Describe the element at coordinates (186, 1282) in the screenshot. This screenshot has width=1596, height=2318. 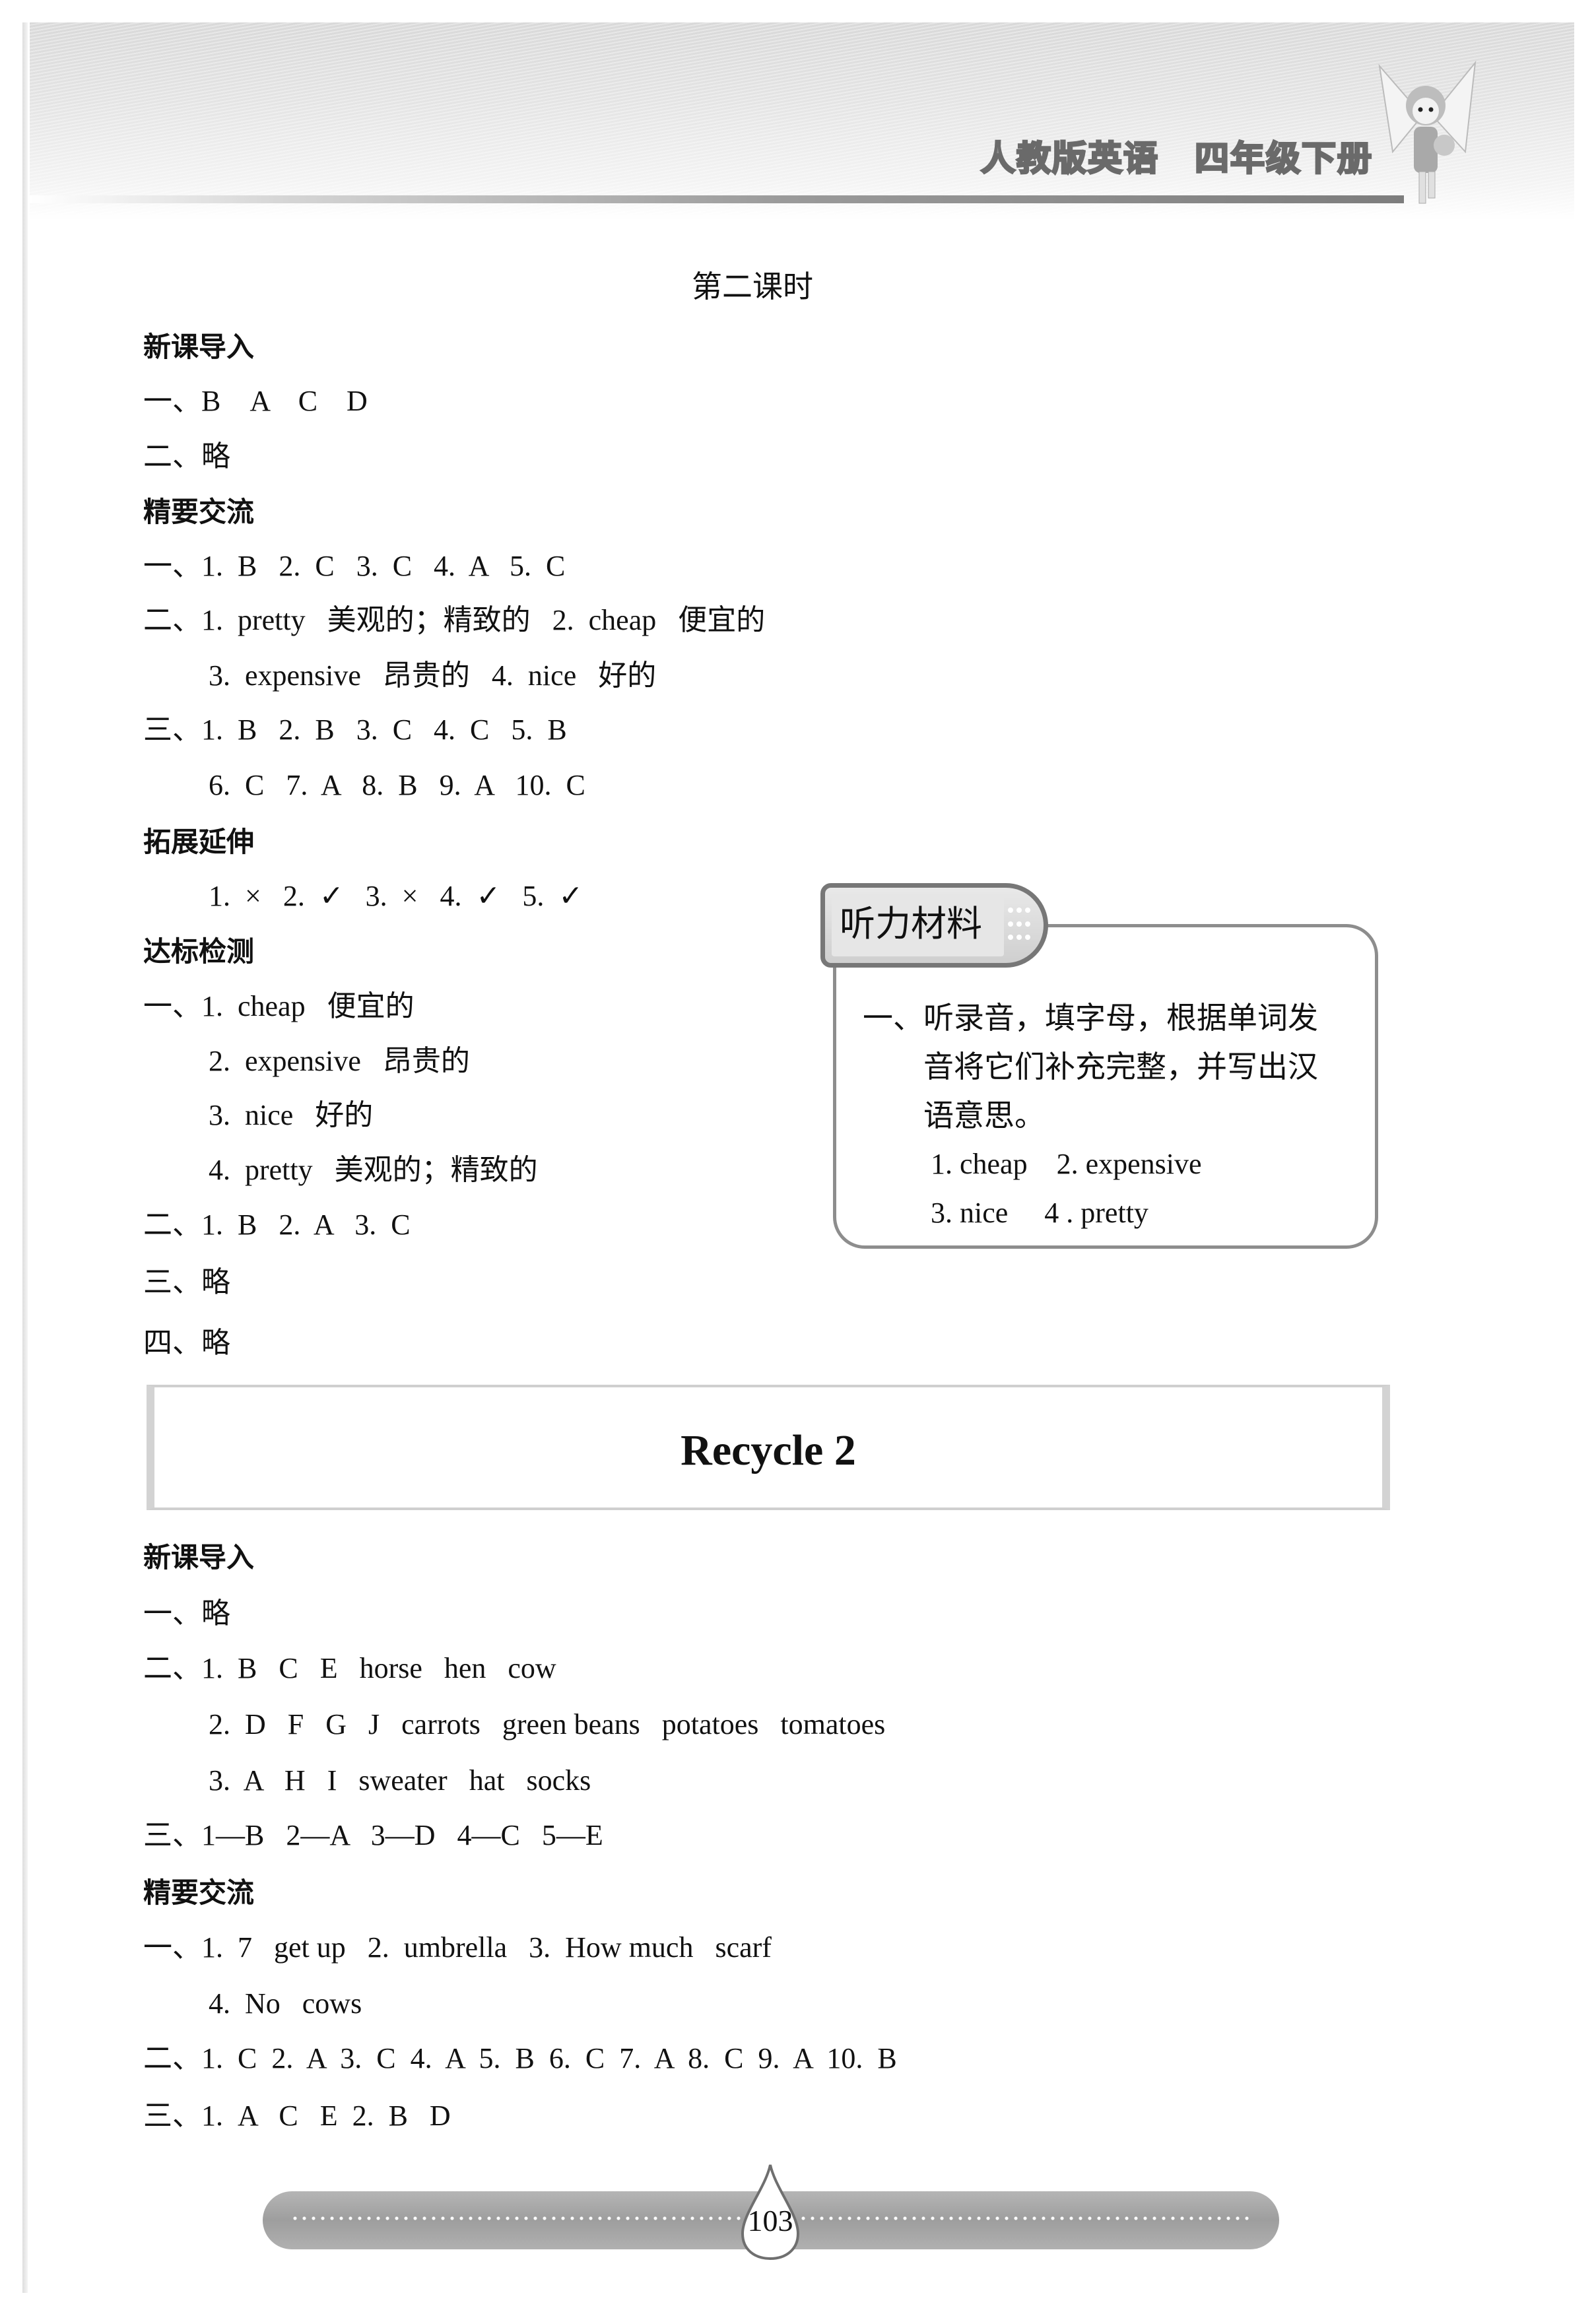
I see `answer-line: 三、略` at that location.